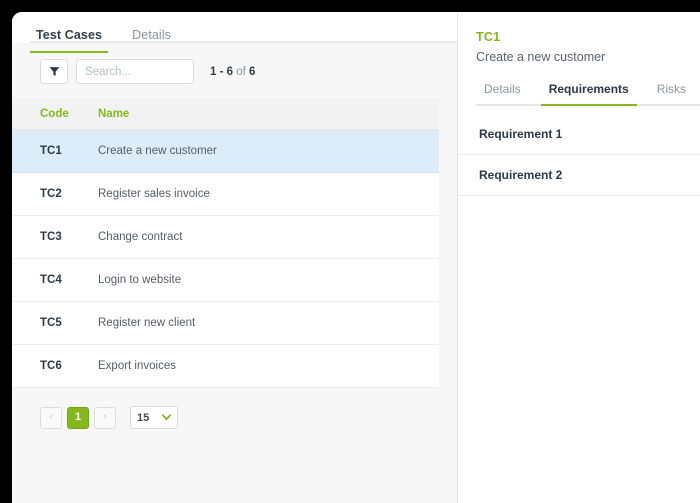 The height and width of the screenshot is (503, 700). What do you see at coordinates (55, 151) in the screenshot?
I see `cell-code: TC1` at bounding box center [55, 151].